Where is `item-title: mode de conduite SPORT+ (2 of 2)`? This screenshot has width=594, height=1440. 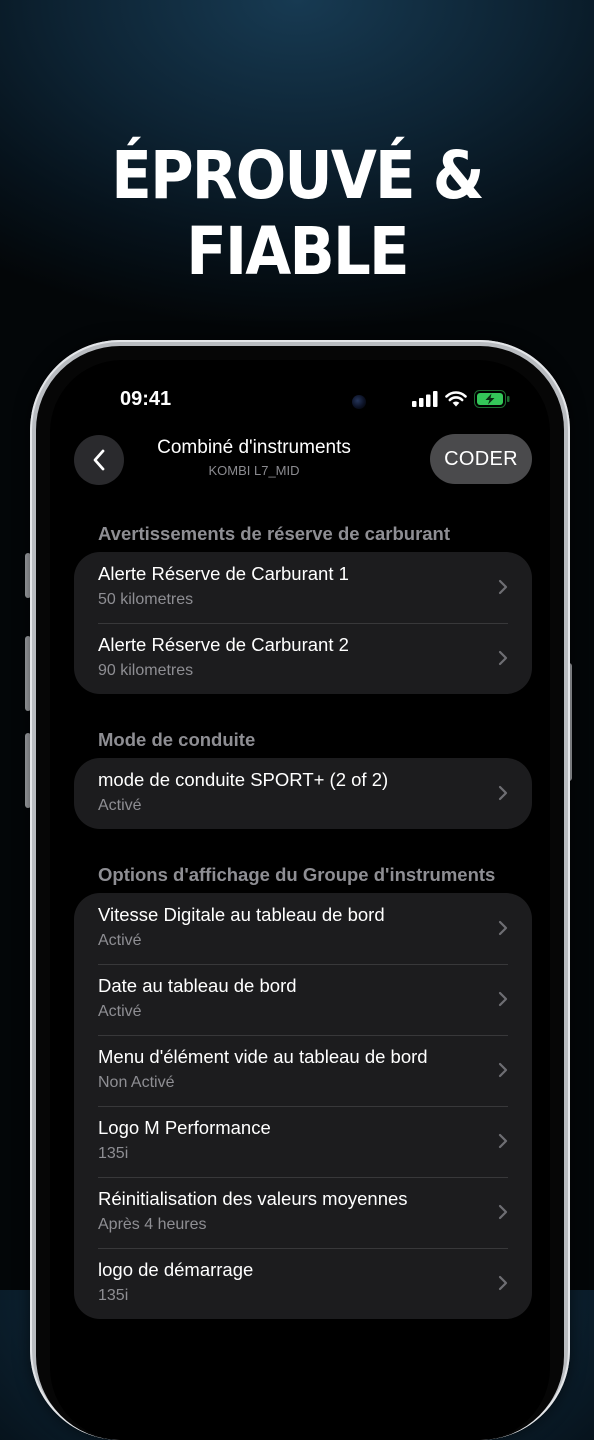
item-title: mode de conduite SPORT+ (2 of 2) is located at coordinates (243, 779).